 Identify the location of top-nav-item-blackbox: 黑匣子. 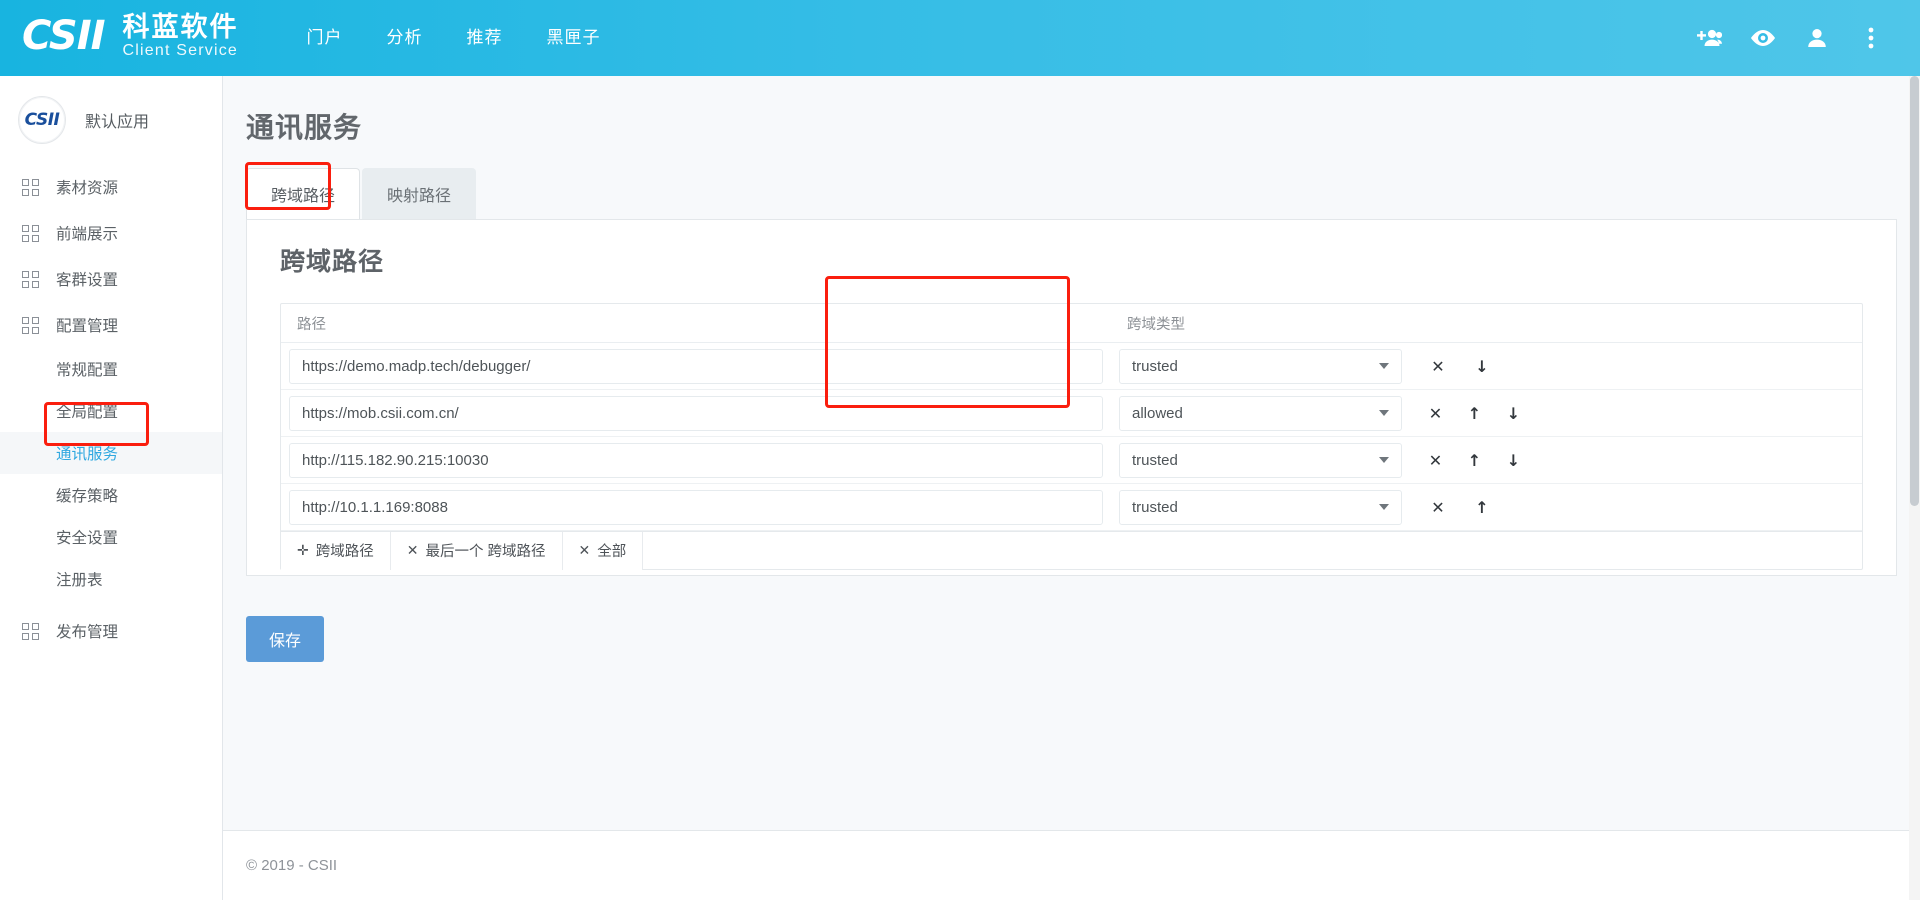
(574, 38).